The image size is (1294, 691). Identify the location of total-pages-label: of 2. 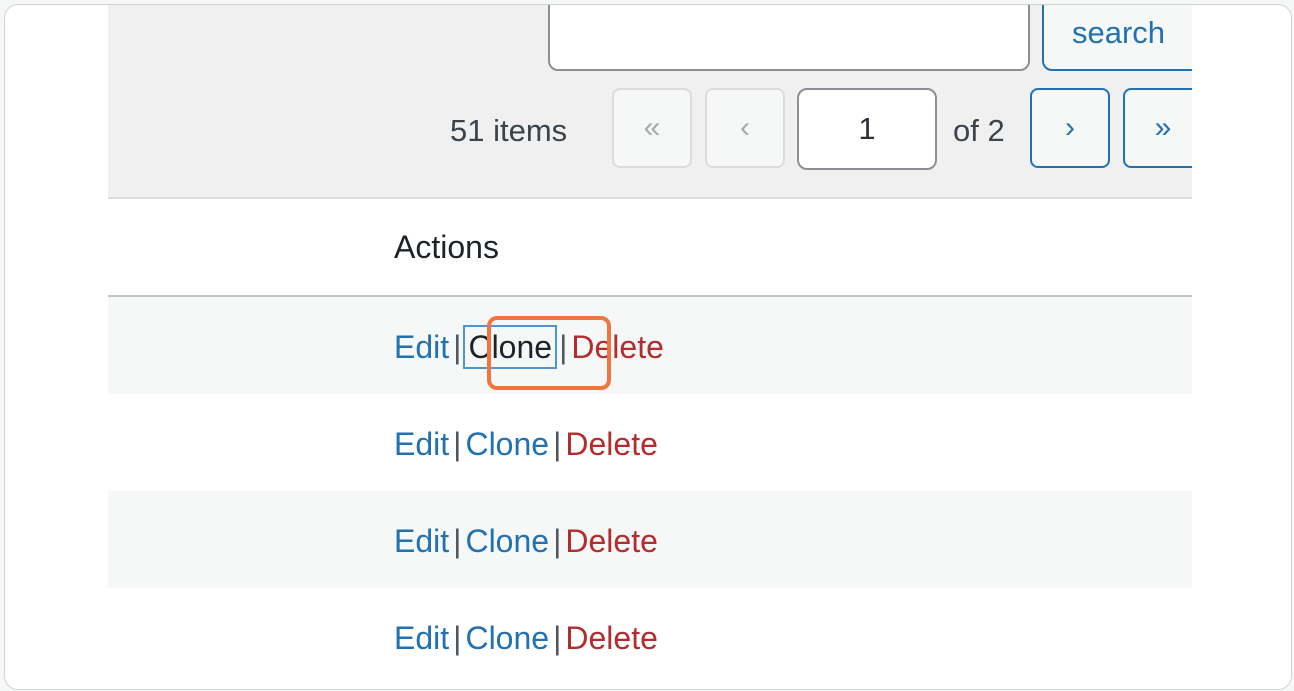
(979, 130).